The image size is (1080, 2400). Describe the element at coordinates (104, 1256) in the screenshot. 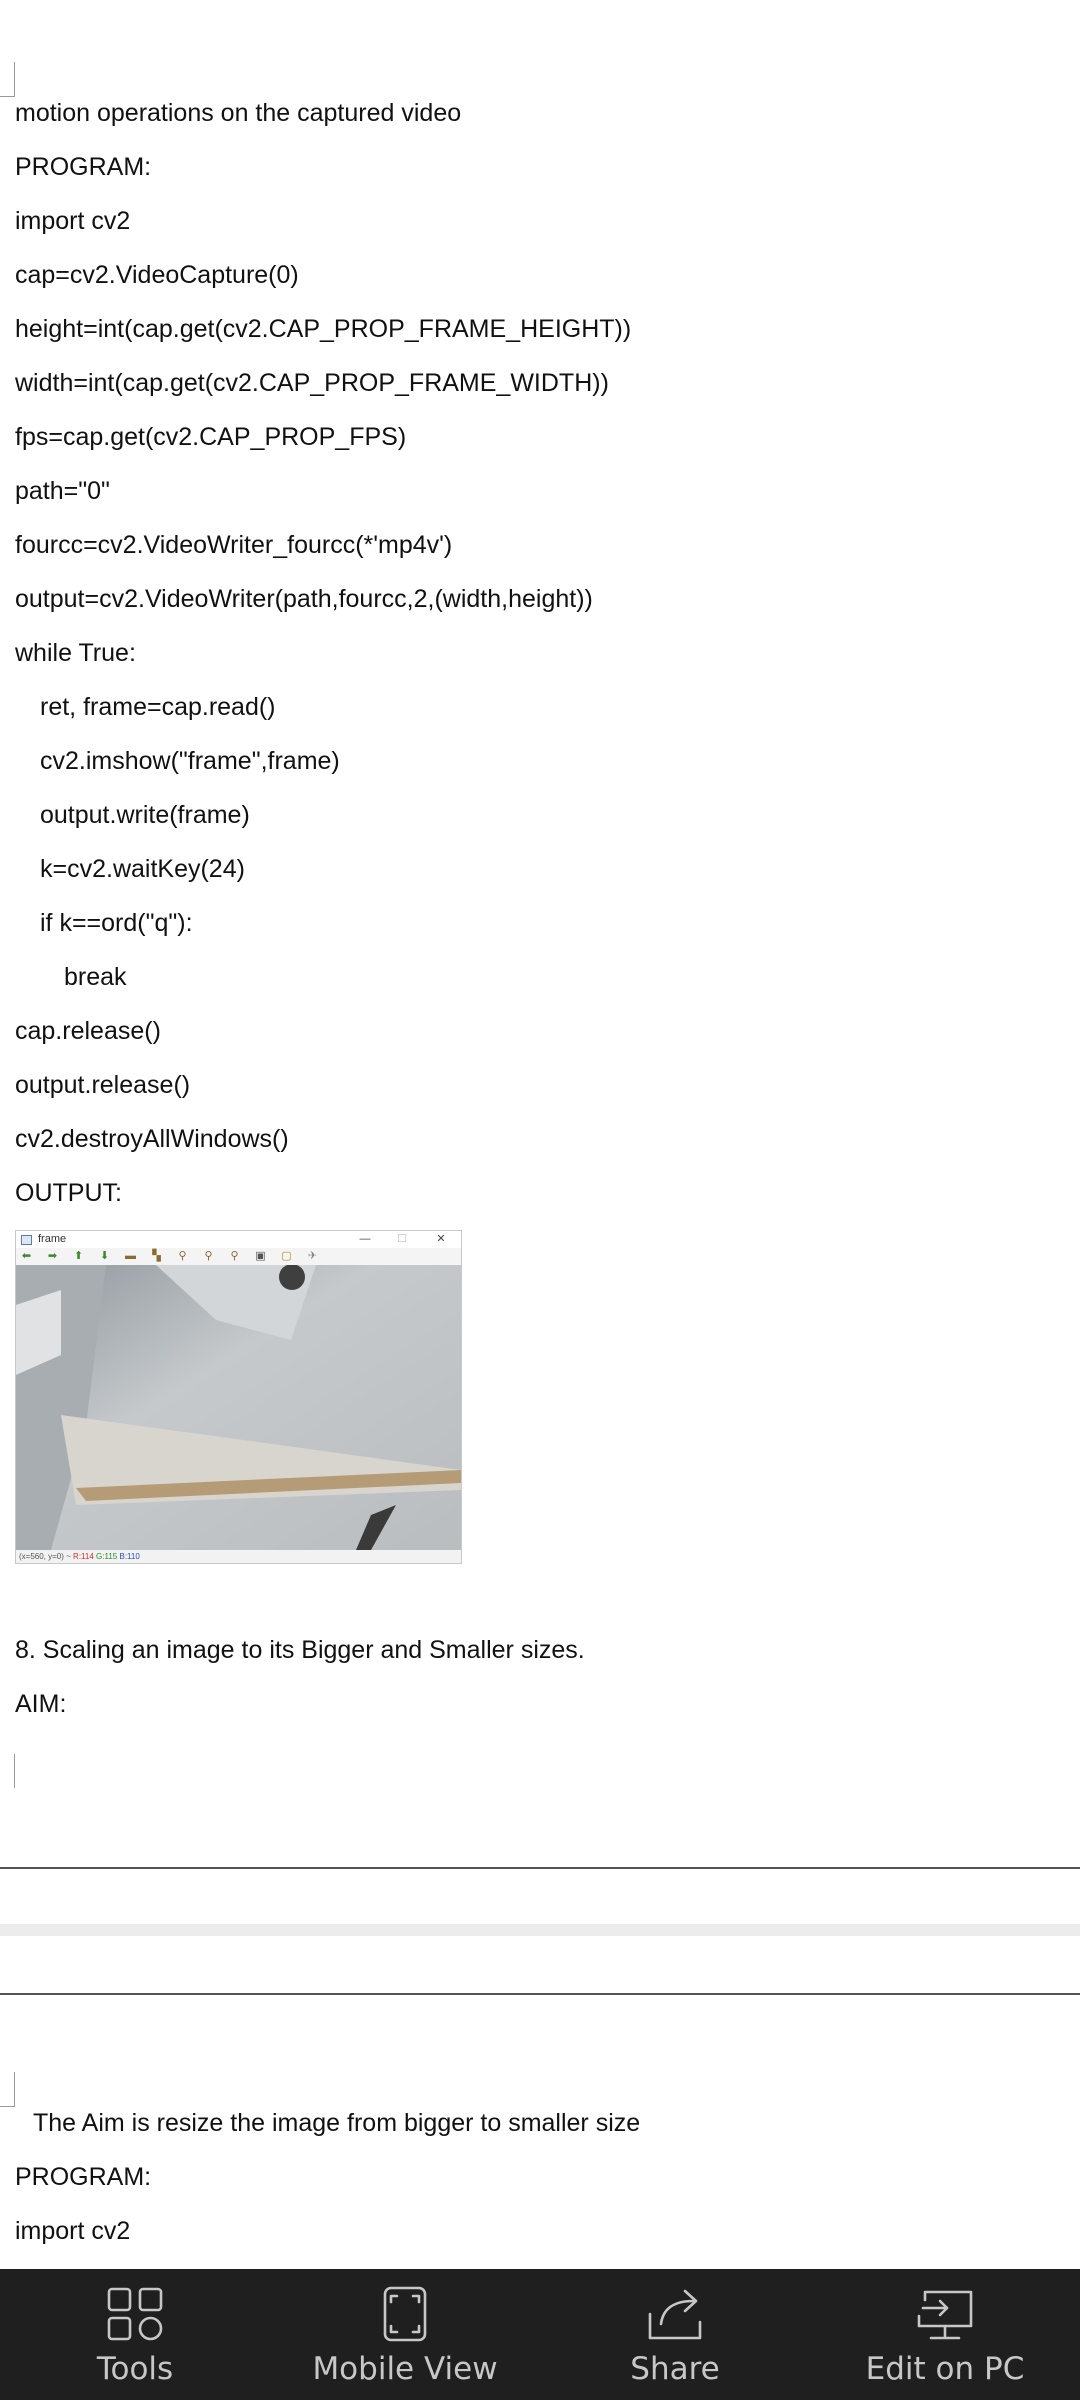

I see `arrow-down-icon: ⬇` at that location.